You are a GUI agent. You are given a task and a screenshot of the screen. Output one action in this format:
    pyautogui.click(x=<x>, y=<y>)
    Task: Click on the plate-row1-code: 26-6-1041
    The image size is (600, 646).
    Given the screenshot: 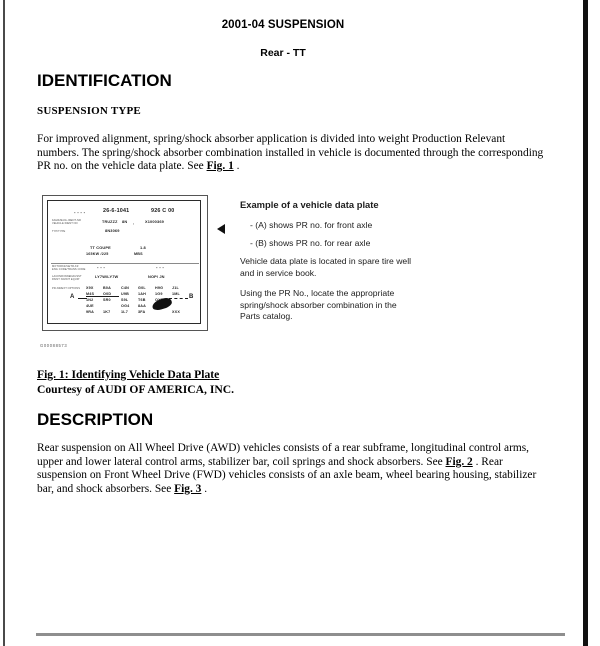 What is the action you would take?
    pyautogui.click(x=116, y=211)
    